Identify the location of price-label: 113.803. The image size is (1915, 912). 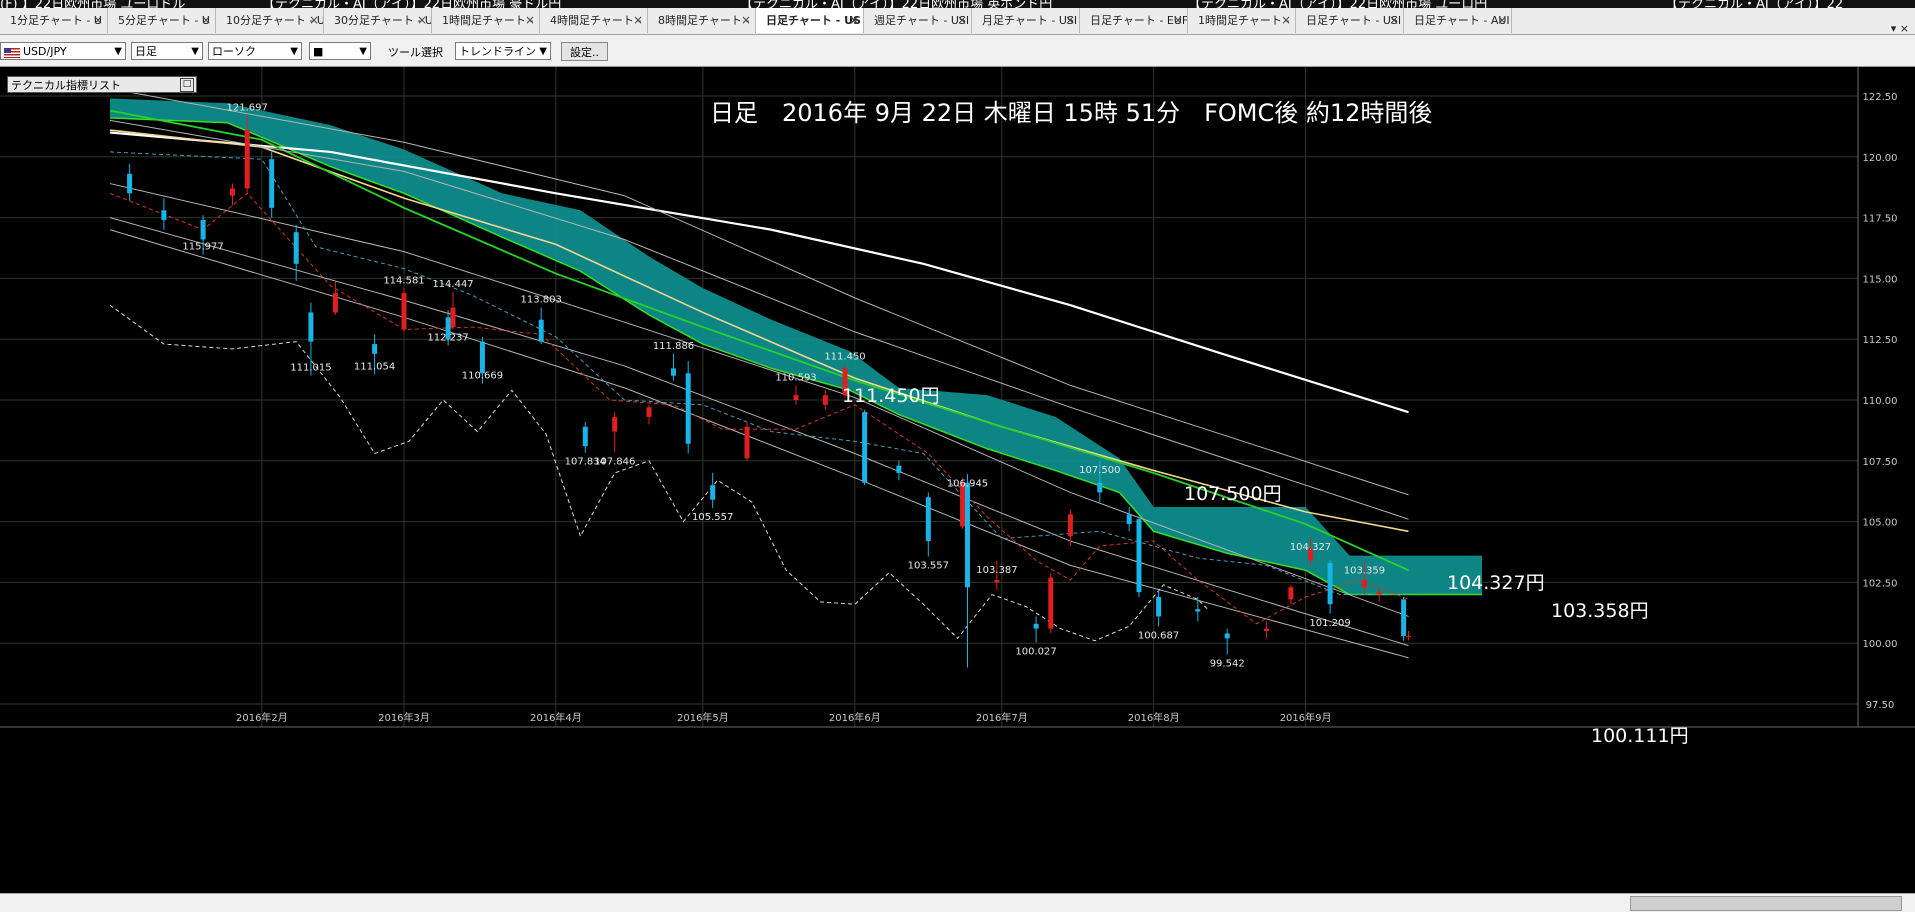
(541, 300).